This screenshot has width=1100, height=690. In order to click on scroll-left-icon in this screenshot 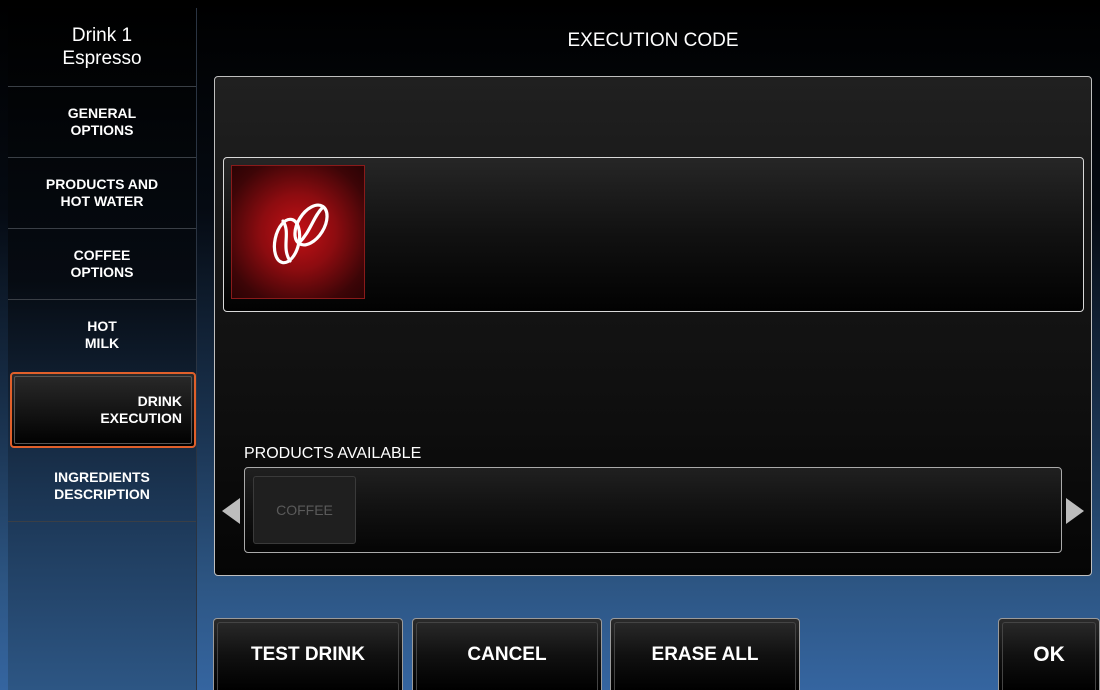, I will do `click(231, 511)`.